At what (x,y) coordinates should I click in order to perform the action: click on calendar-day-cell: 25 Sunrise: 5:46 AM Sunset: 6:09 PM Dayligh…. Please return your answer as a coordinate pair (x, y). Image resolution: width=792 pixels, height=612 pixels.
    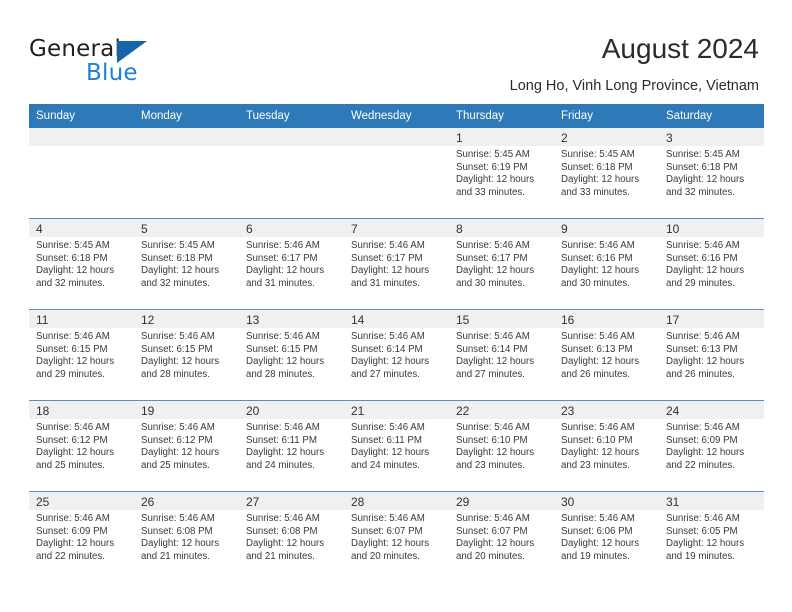
    Looking at the image, I should click on (81, 536).